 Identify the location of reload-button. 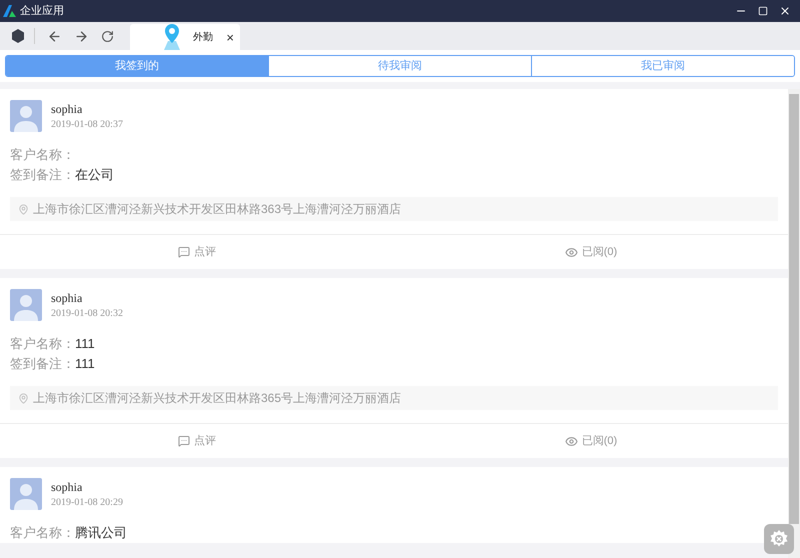
(107, 36).